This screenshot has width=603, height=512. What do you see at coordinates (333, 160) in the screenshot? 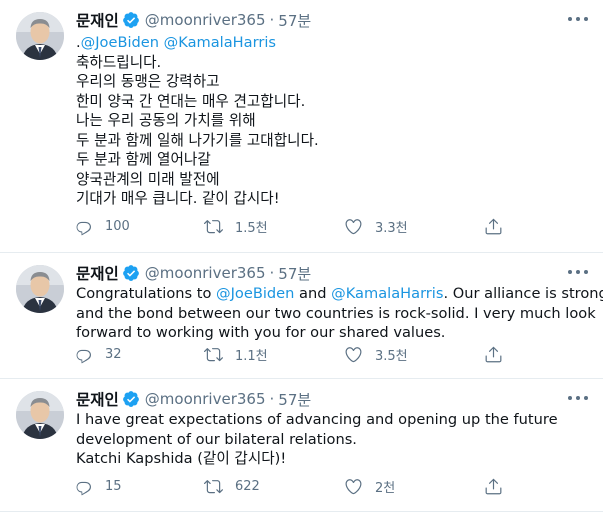
I see `tweet-line: 두 분과 함께 열어나갈` at bounding box center [333, 160].